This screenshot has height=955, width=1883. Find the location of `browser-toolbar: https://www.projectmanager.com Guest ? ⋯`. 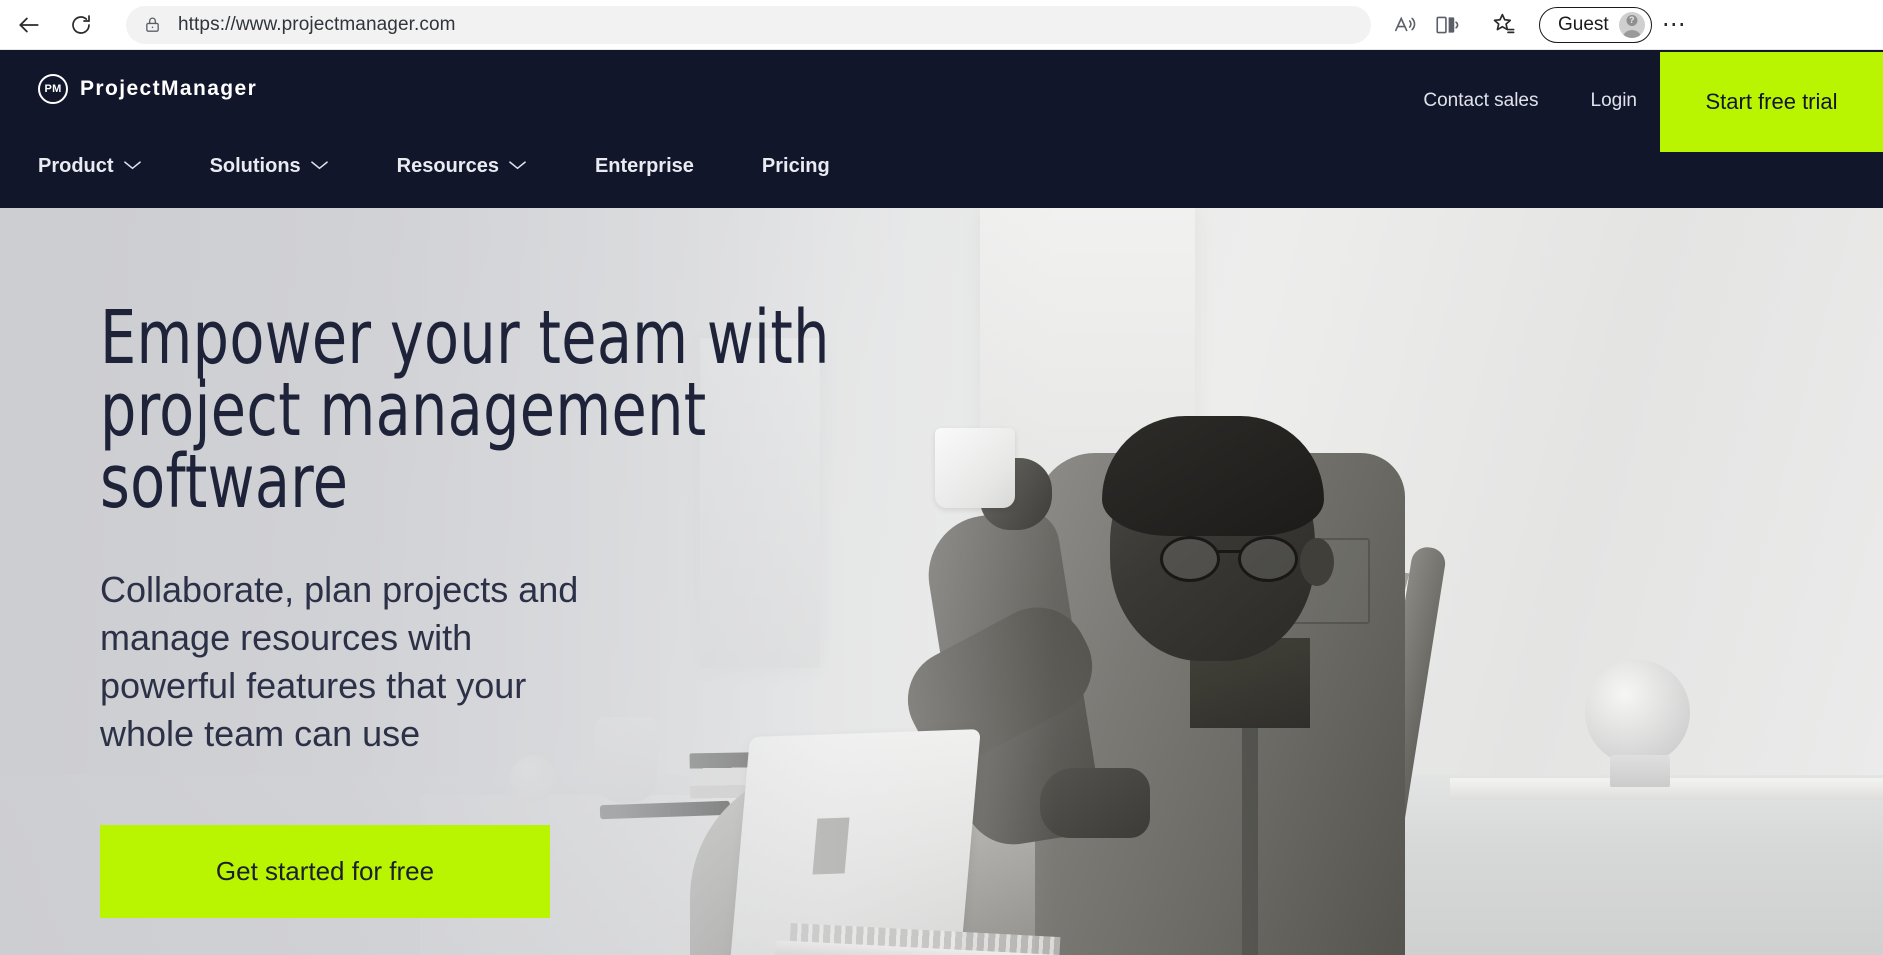

browser-toolbar: https://www.projectmanager.com Guest ? ⋯ is located at coordinates (941, 25).